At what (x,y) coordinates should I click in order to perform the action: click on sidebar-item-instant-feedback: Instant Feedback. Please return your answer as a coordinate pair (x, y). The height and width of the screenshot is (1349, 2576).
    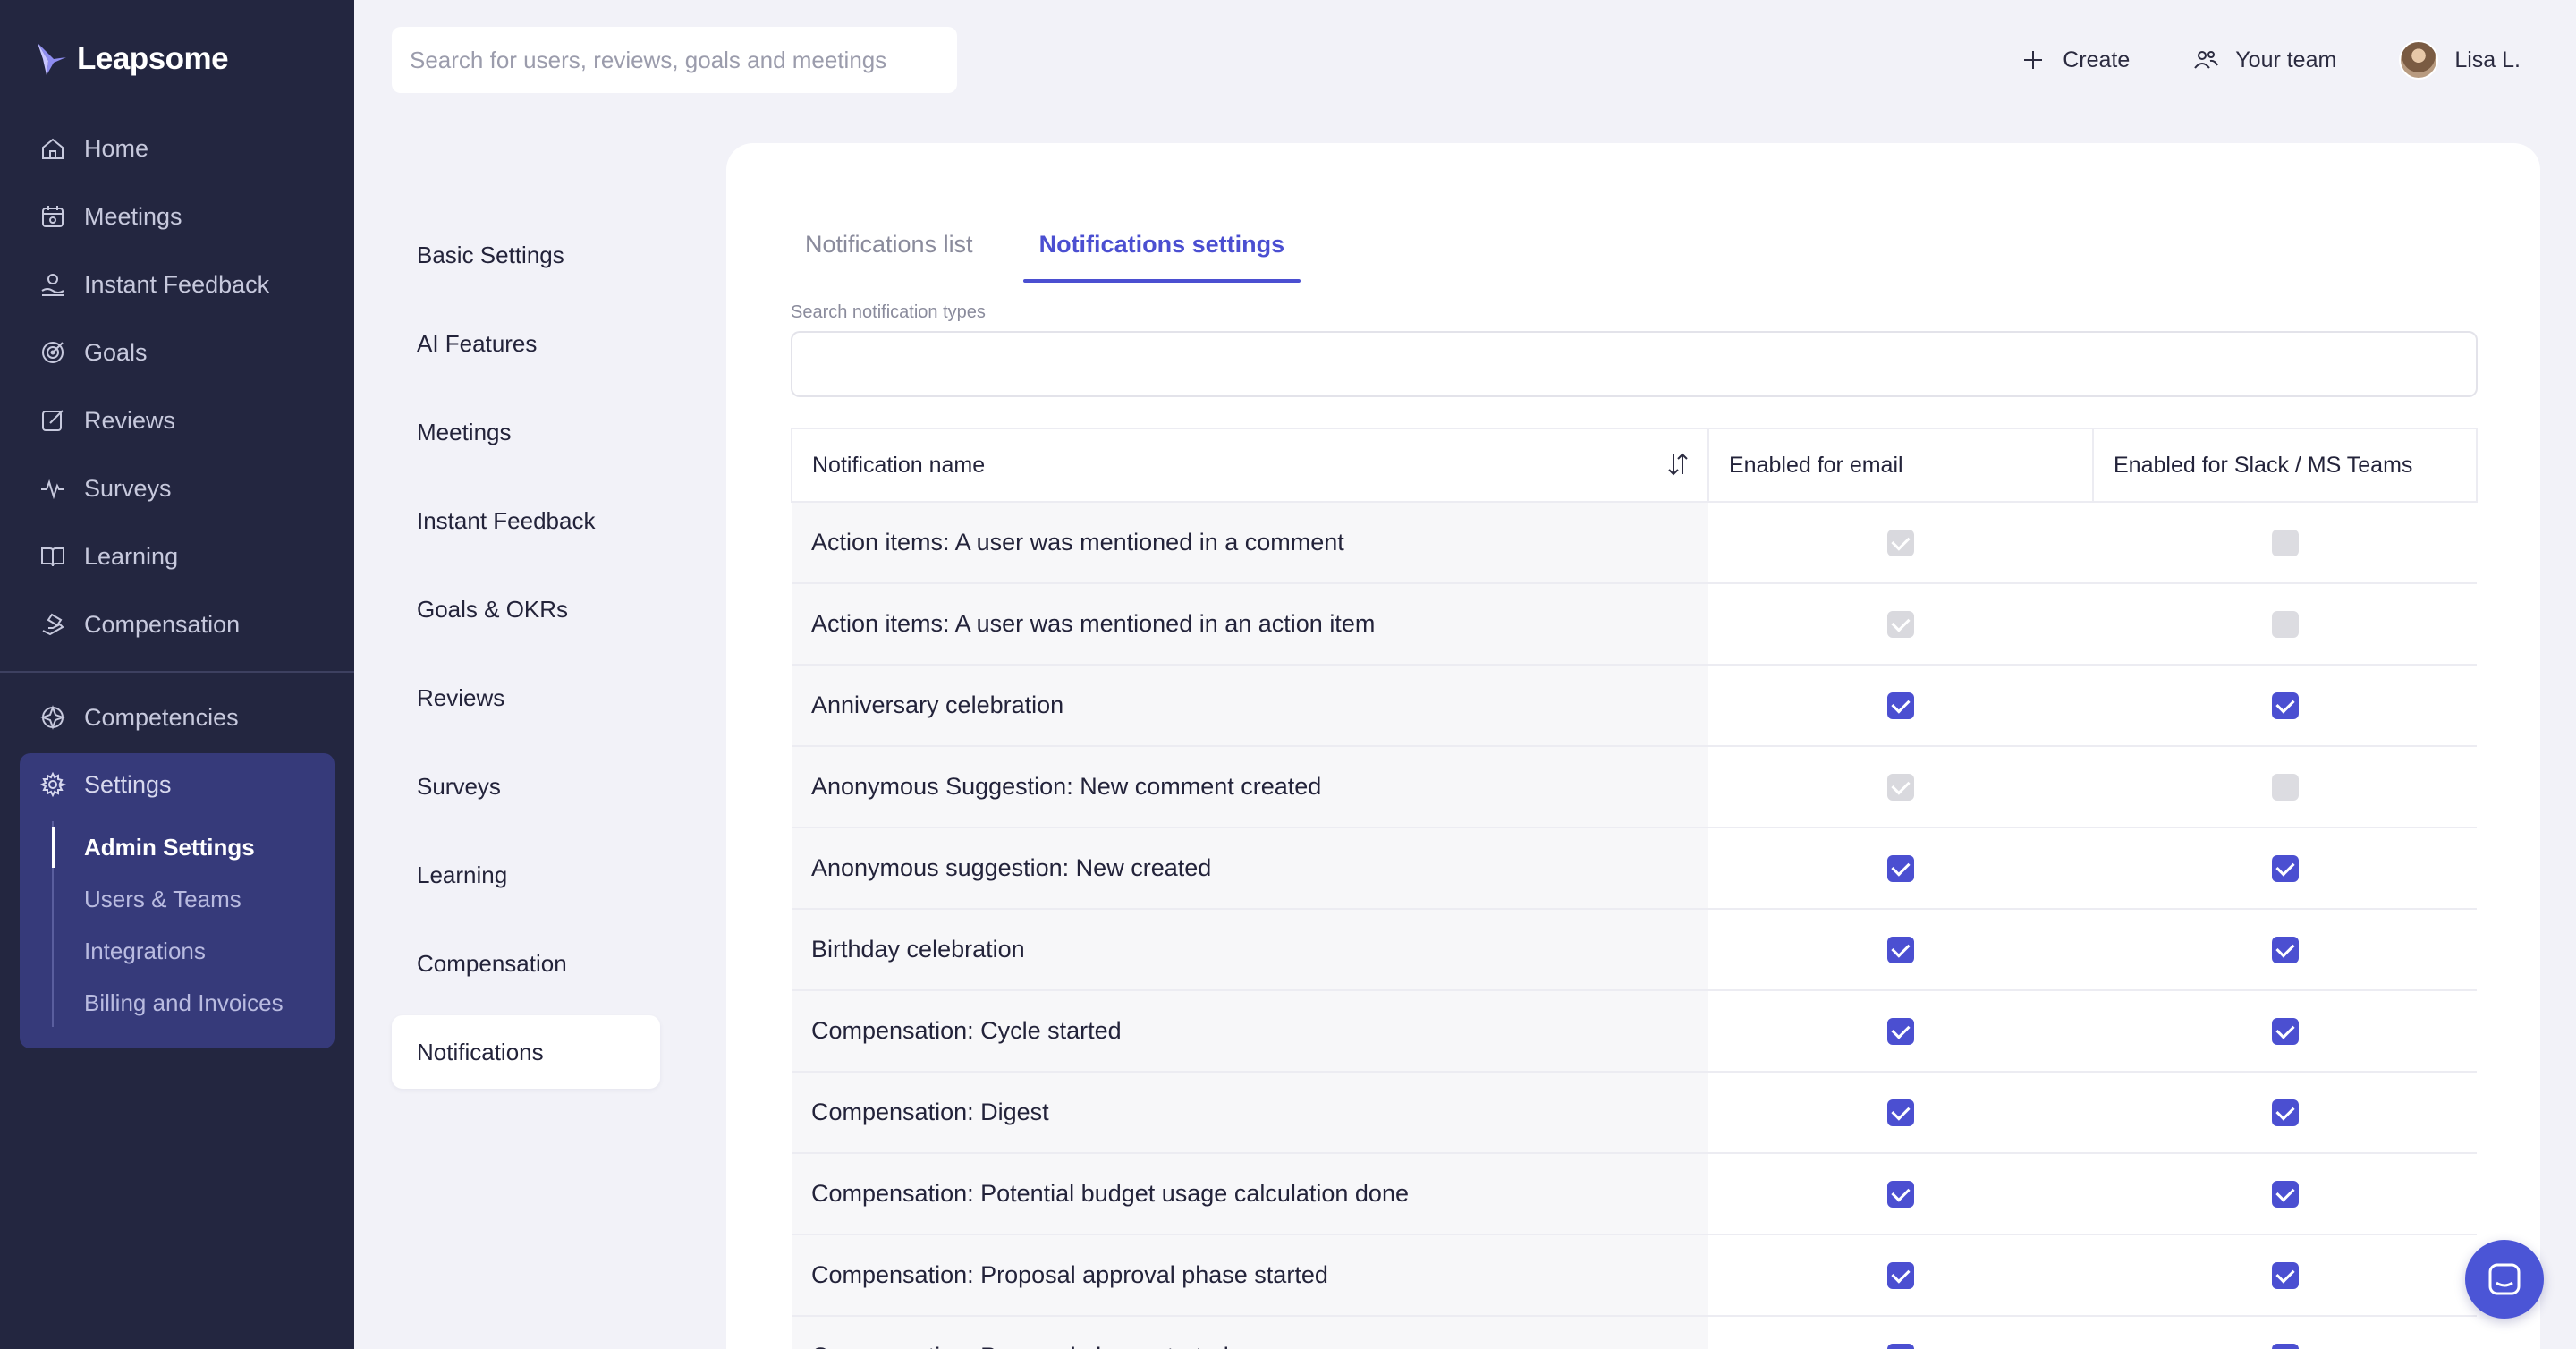
    Looking at the image, I should click on (178, 284).